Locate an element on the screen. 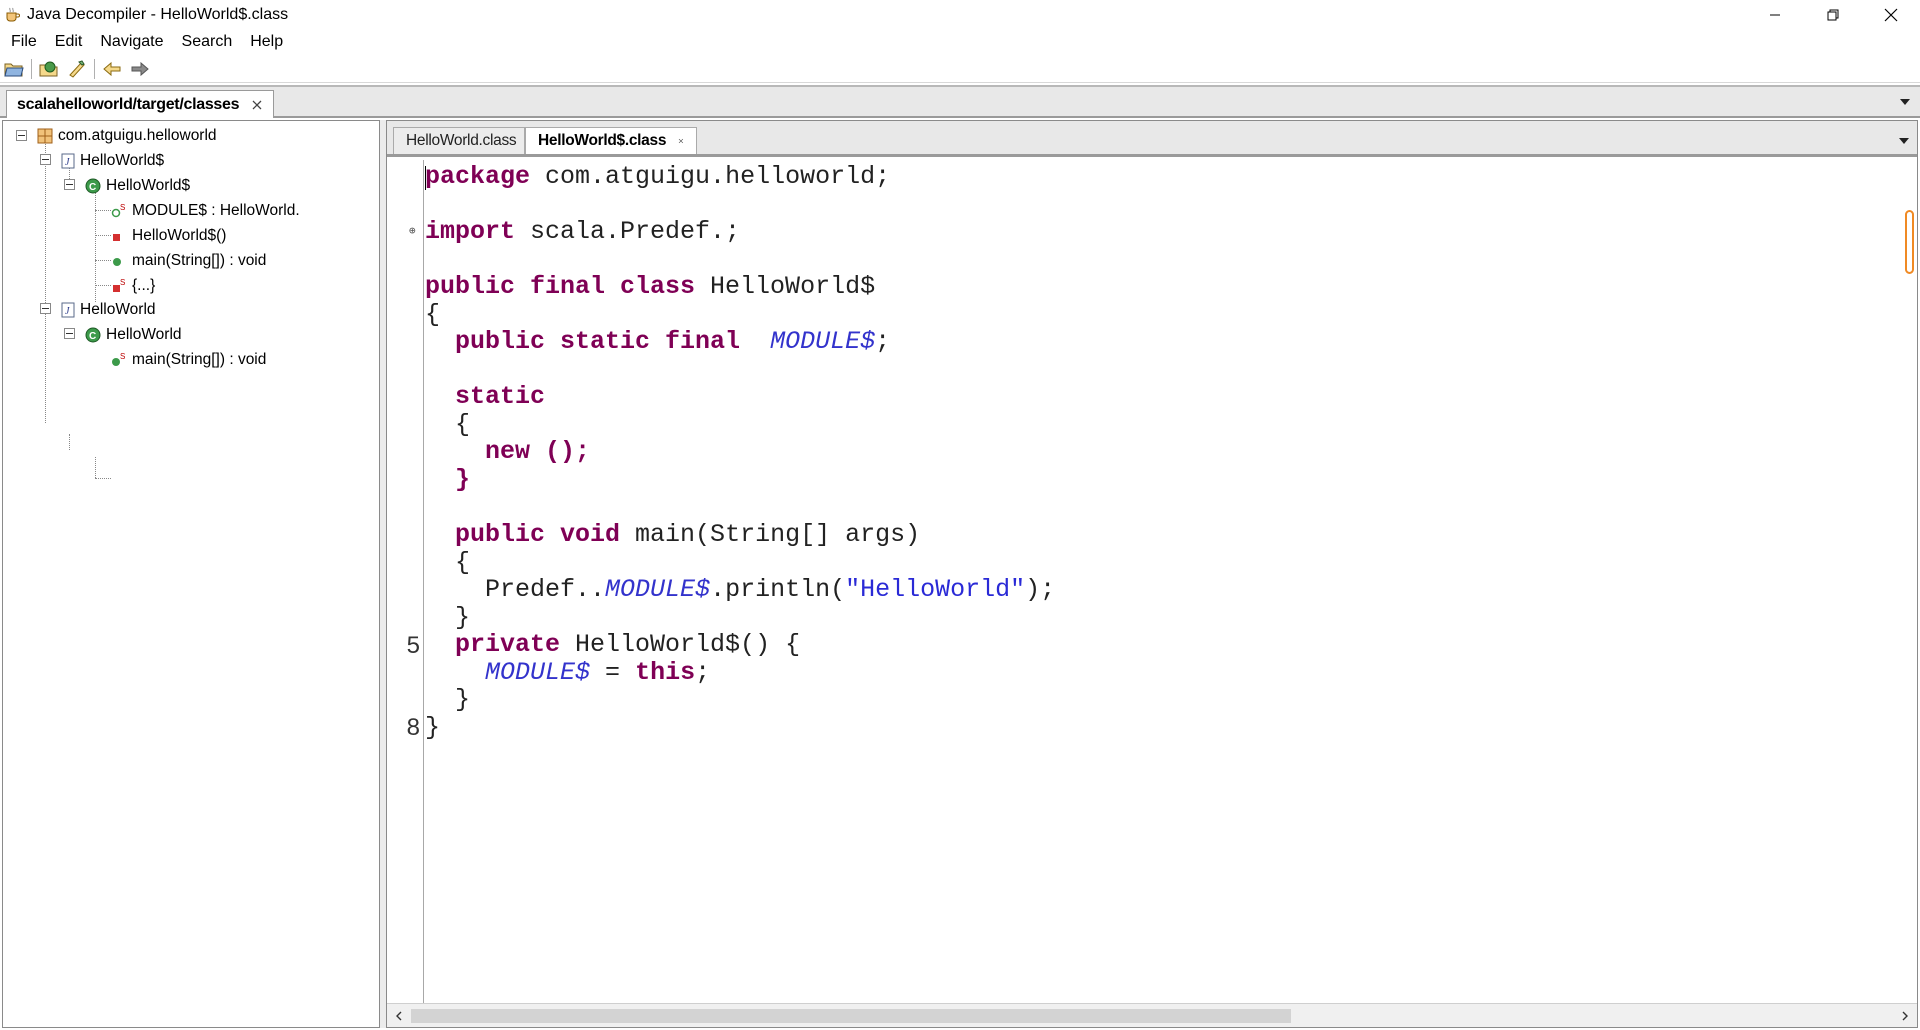  editor-tab-list-dropdown-icon is located at coordinates (1904, 141).